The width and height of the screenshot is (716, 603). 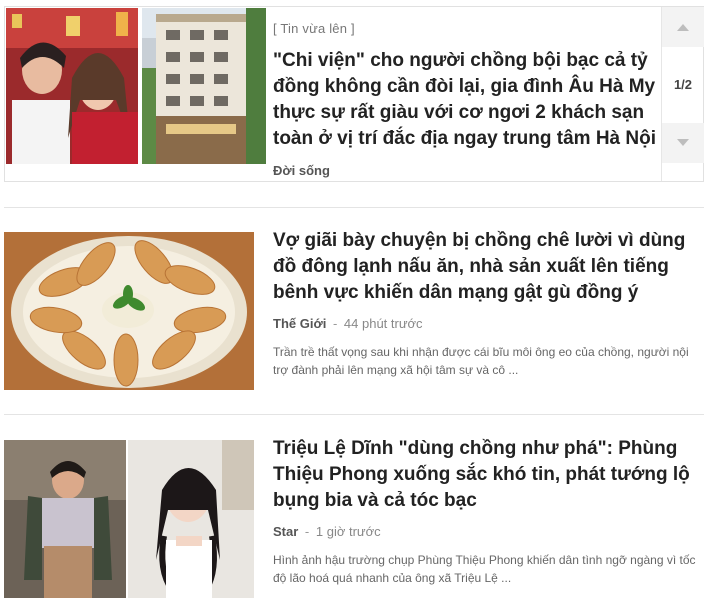 I want to click on featured-image, so click(x=136, y=86).